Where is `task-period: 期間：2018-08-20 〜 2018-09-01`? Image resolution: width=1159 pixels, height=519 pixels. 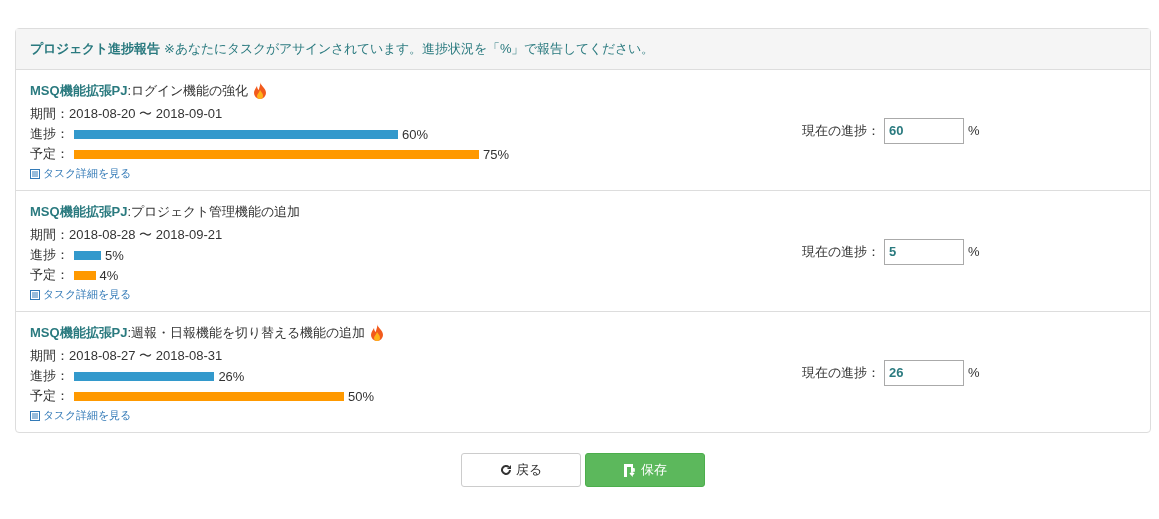 task-period: 期間：2018-08-20 〜 2018-09-01 is located at coordinates (126, 114).